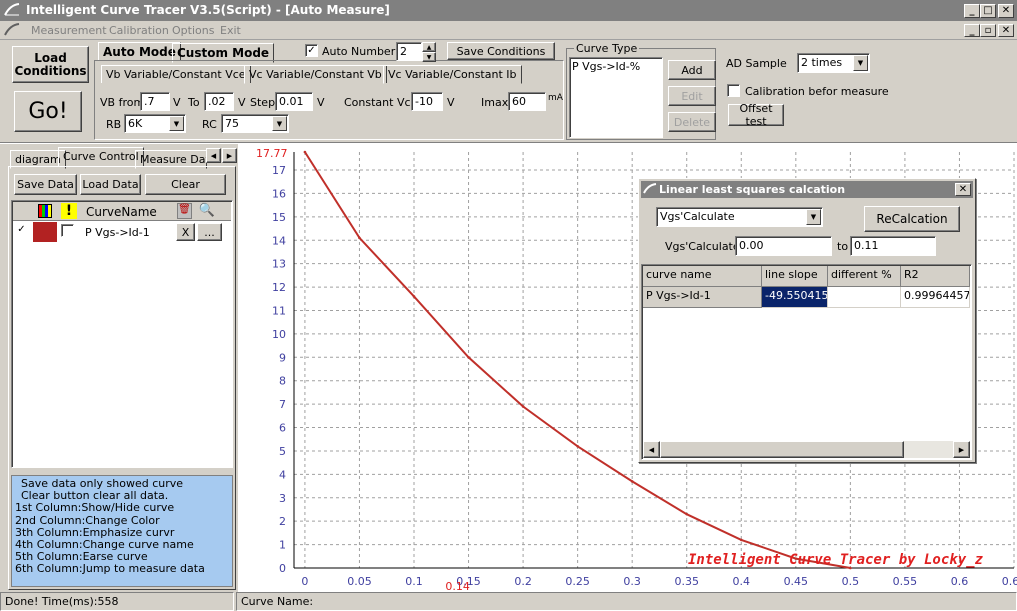  What do you see at coordinates (311, 50) in the screenshot?
I see `auto-number-checkbox: ✓` at bounding box center [311, 50].